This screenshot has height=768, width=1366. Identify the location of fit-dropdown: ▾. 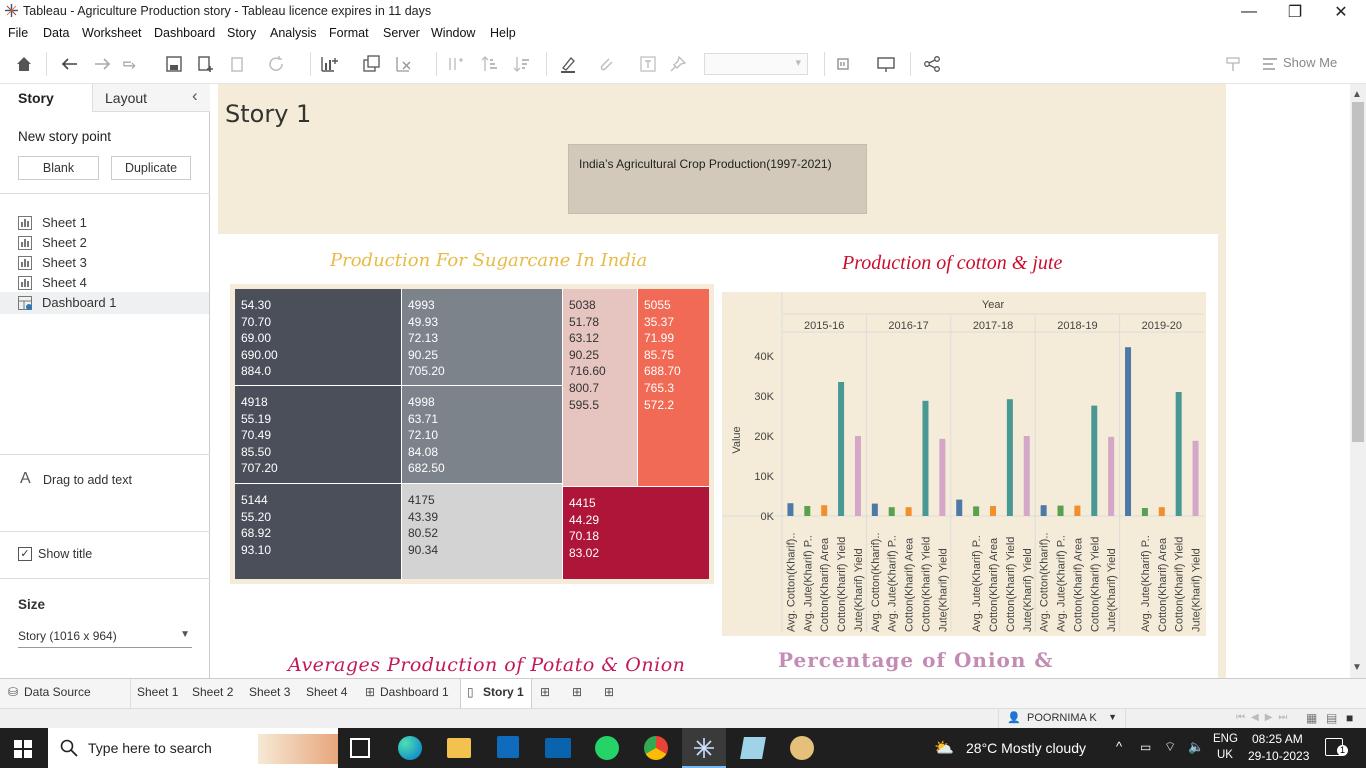
(756, 64).